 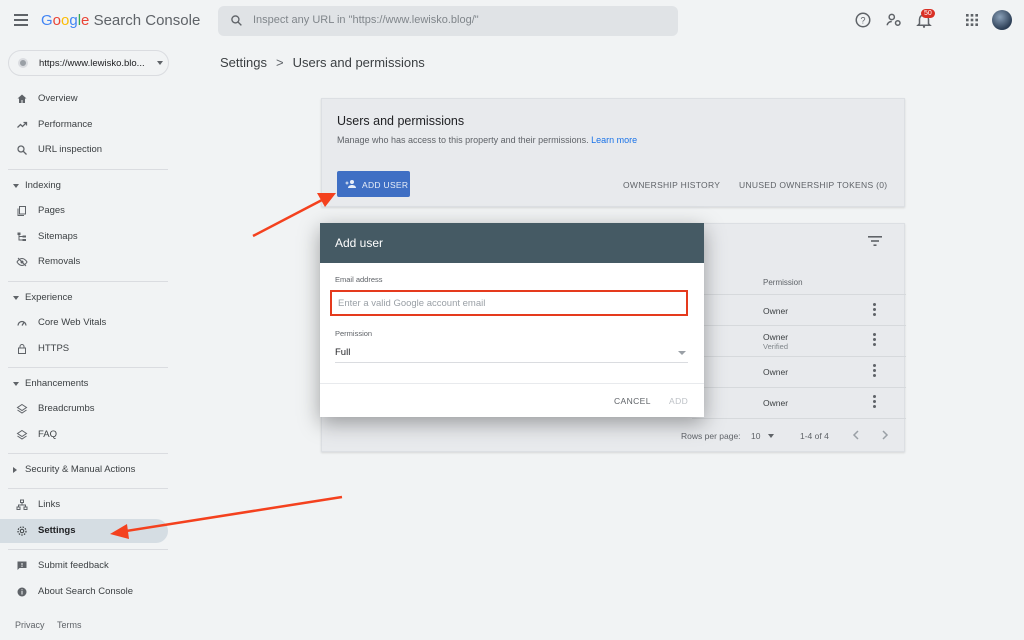 What do you see at coordinates (49, 504) in the screenshot?
I see `sidebar-item-label: Links` at bounding box center [49, 504].